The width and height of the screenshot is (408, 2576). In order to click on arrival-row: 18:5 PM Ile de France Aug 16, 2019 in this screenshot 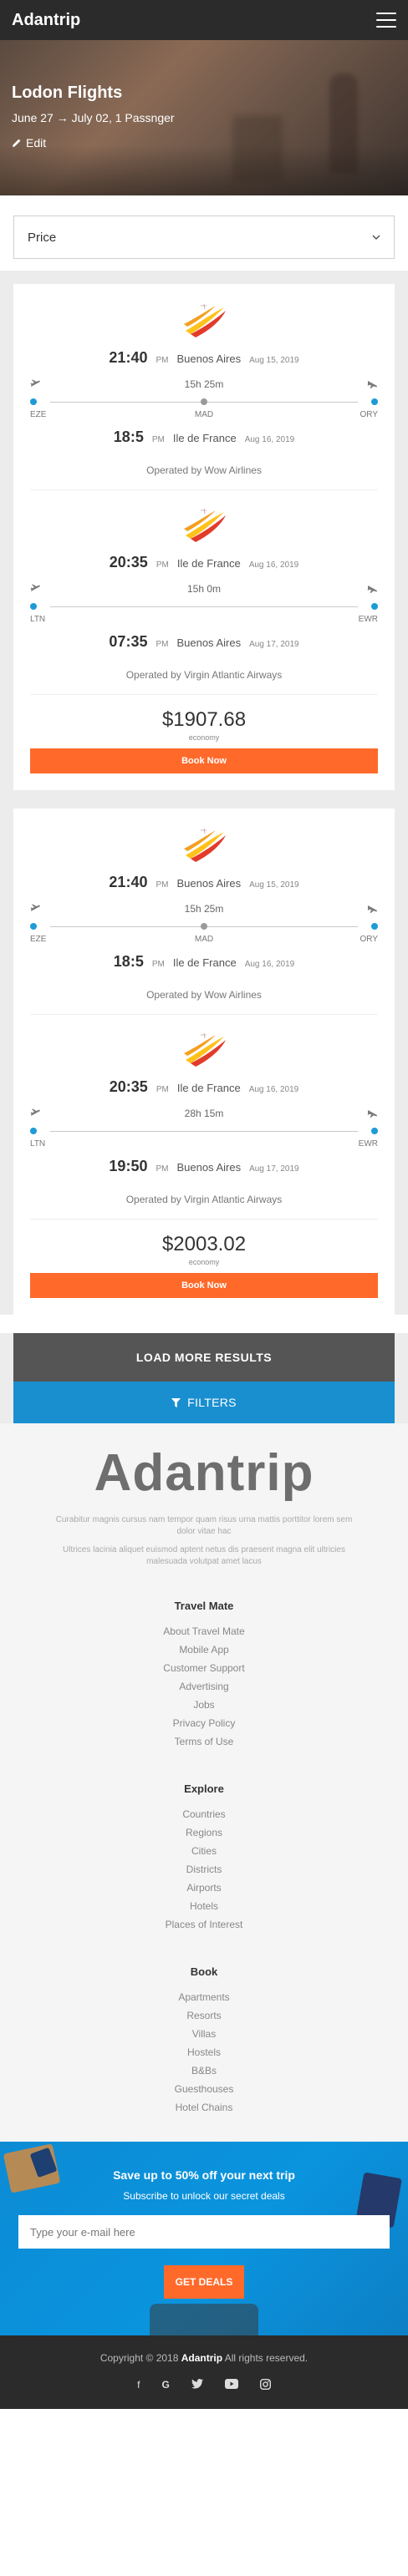, I will do `click(204, 437)`.